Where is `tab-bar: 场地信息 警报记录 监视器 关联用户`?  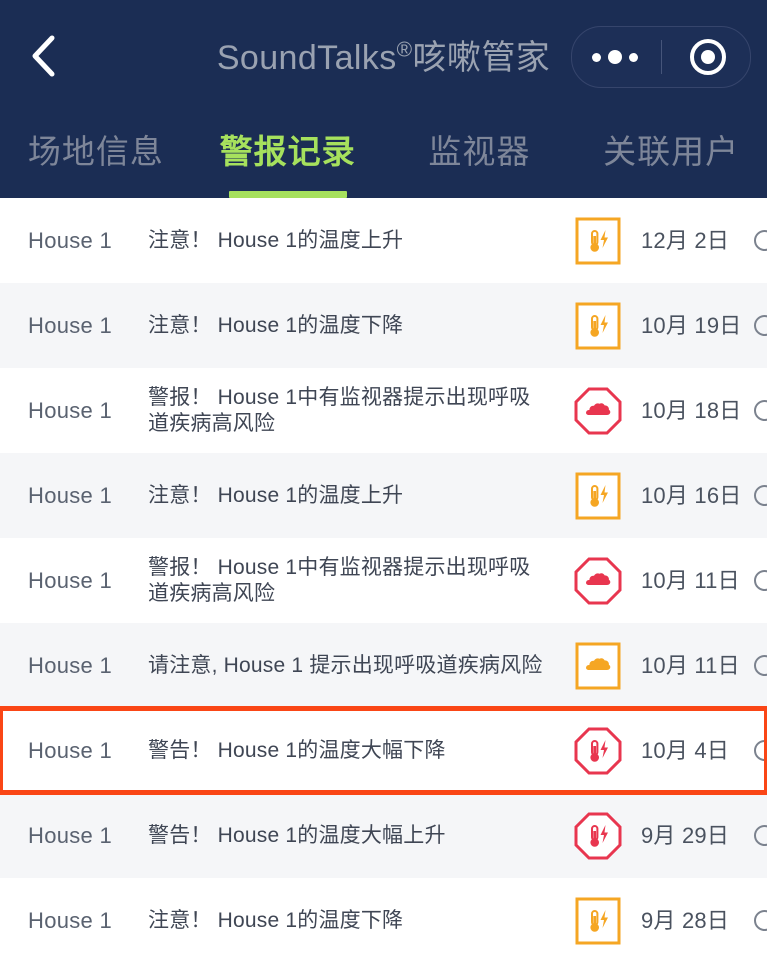 tab-bar: 场地信息 警报记录 监视器 关联用户 is located at coordinates (383, 154).